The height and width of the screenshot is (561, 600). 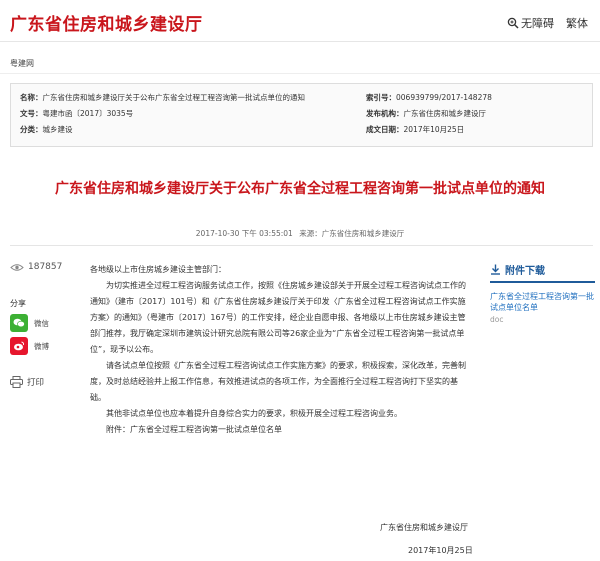 What do you see at coordinates (497, 319) in the screenshot?
I see `attachment-ext: doc` at bounding box center [497, 319].